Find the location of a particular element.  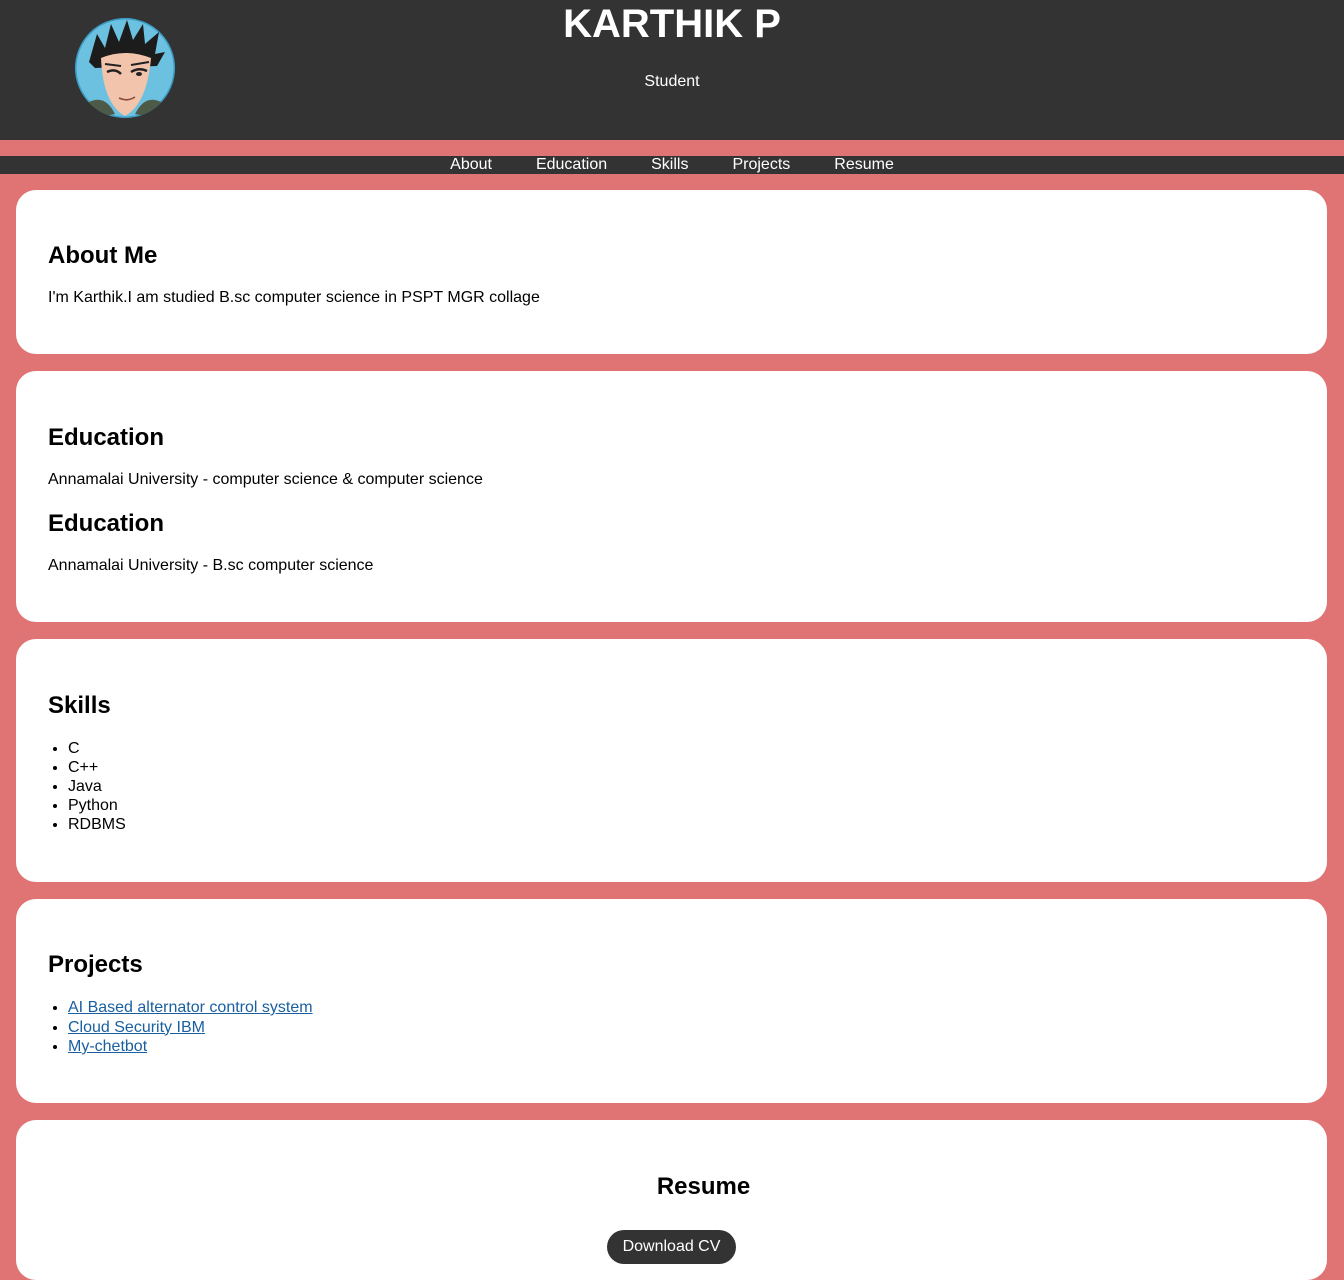

project-item: Cloud Security IBM is located at coordinates (190, 1028).